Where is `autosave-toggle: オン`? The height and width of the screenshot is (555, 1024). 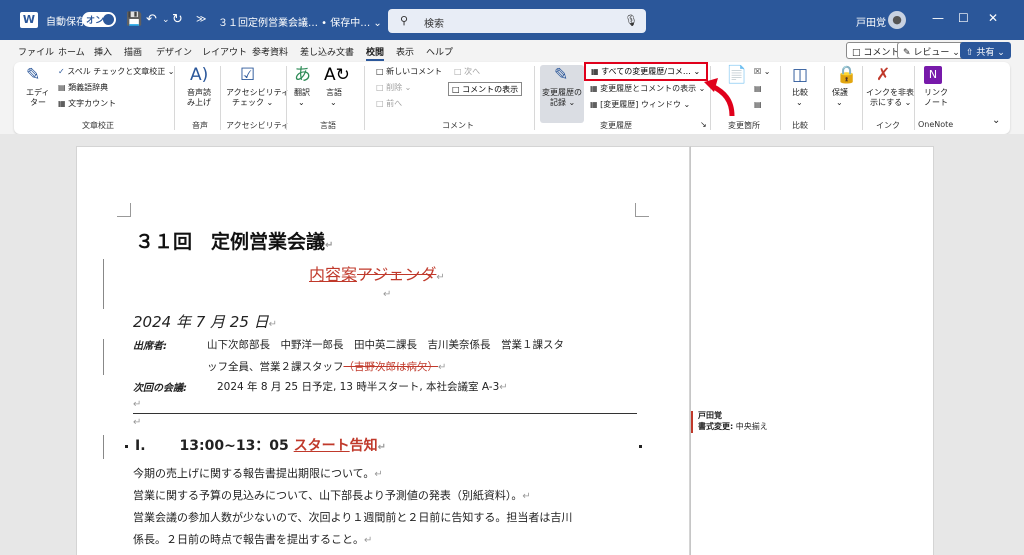
autosave-toggle: オン is located at coordinates (99, 19).